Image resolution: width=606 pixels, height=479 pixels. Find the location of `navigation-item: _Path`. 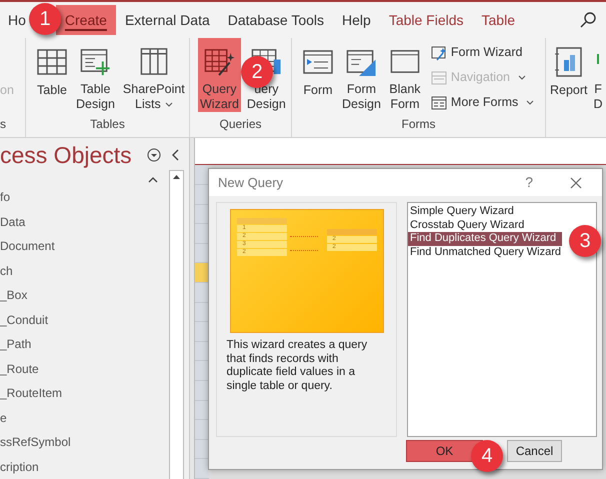

navigation-item: _Path is located at coordinates (84, 347).